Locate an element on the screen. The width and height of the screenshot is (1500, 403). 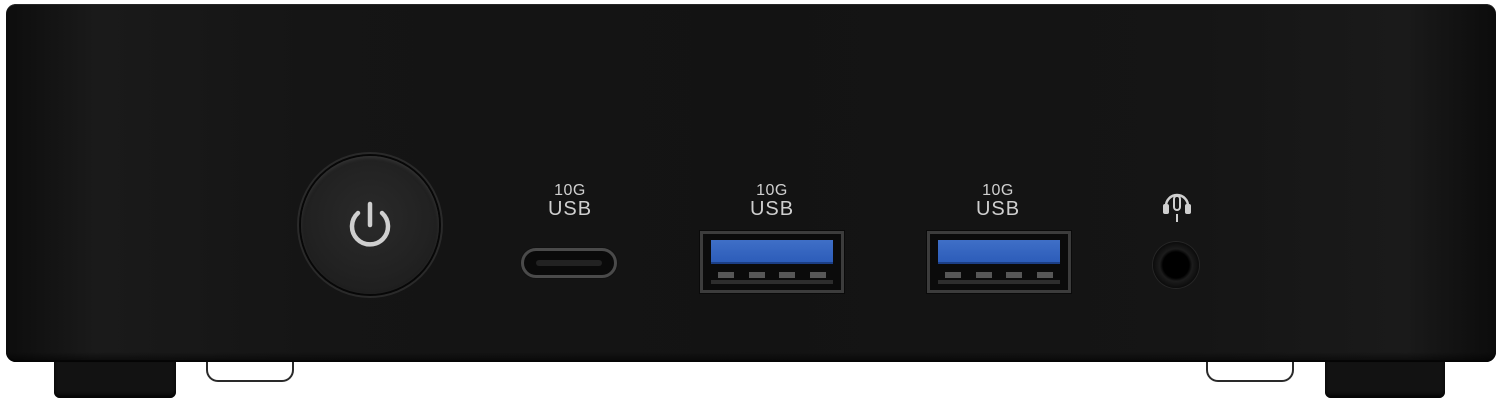
usb-a-2-type: USB is located at coordinates (998, 209).